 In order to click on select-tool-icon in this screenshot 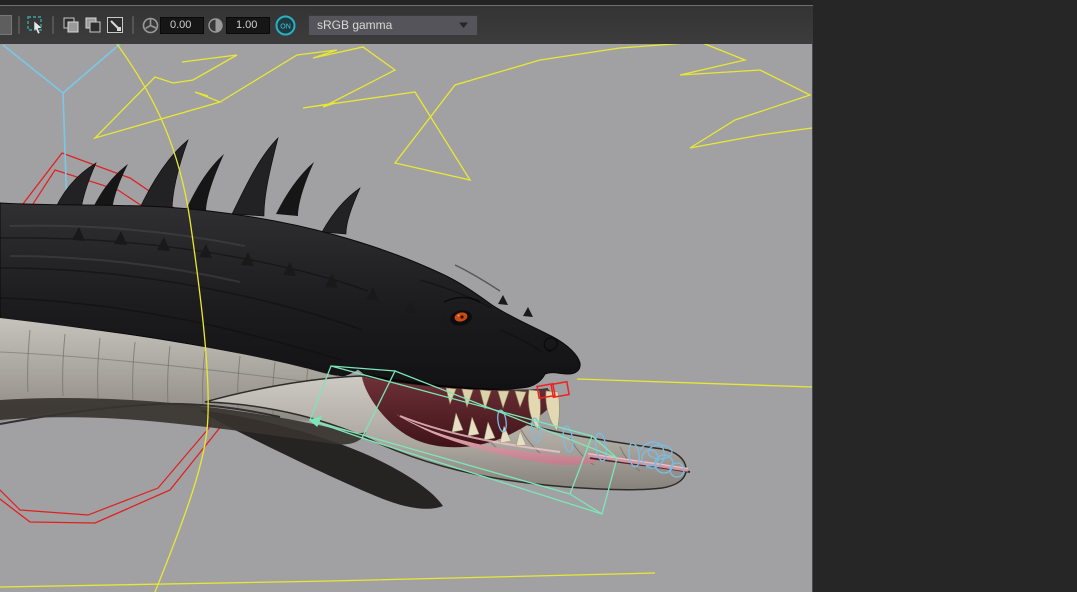, I will do `click(36, 25)`.